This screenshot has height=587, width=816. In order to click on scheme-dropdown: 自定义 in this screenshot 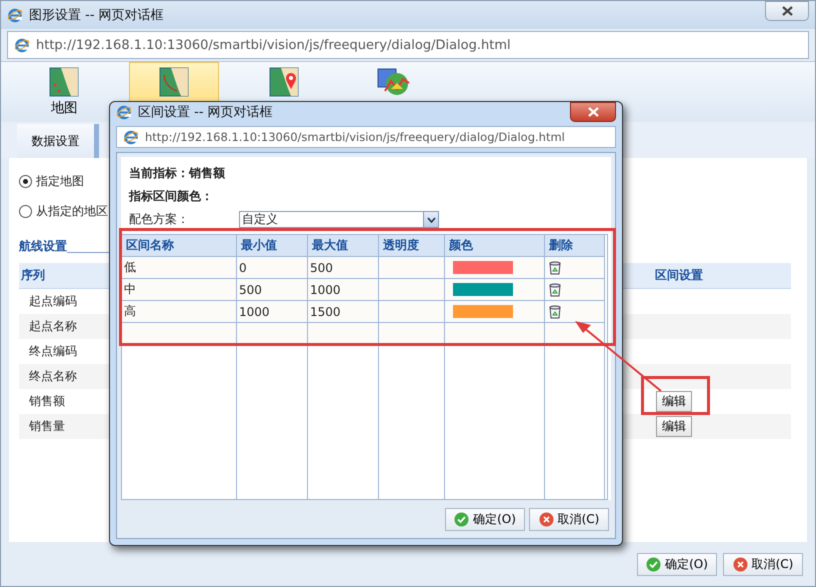, I will do `click(339, 219)`.